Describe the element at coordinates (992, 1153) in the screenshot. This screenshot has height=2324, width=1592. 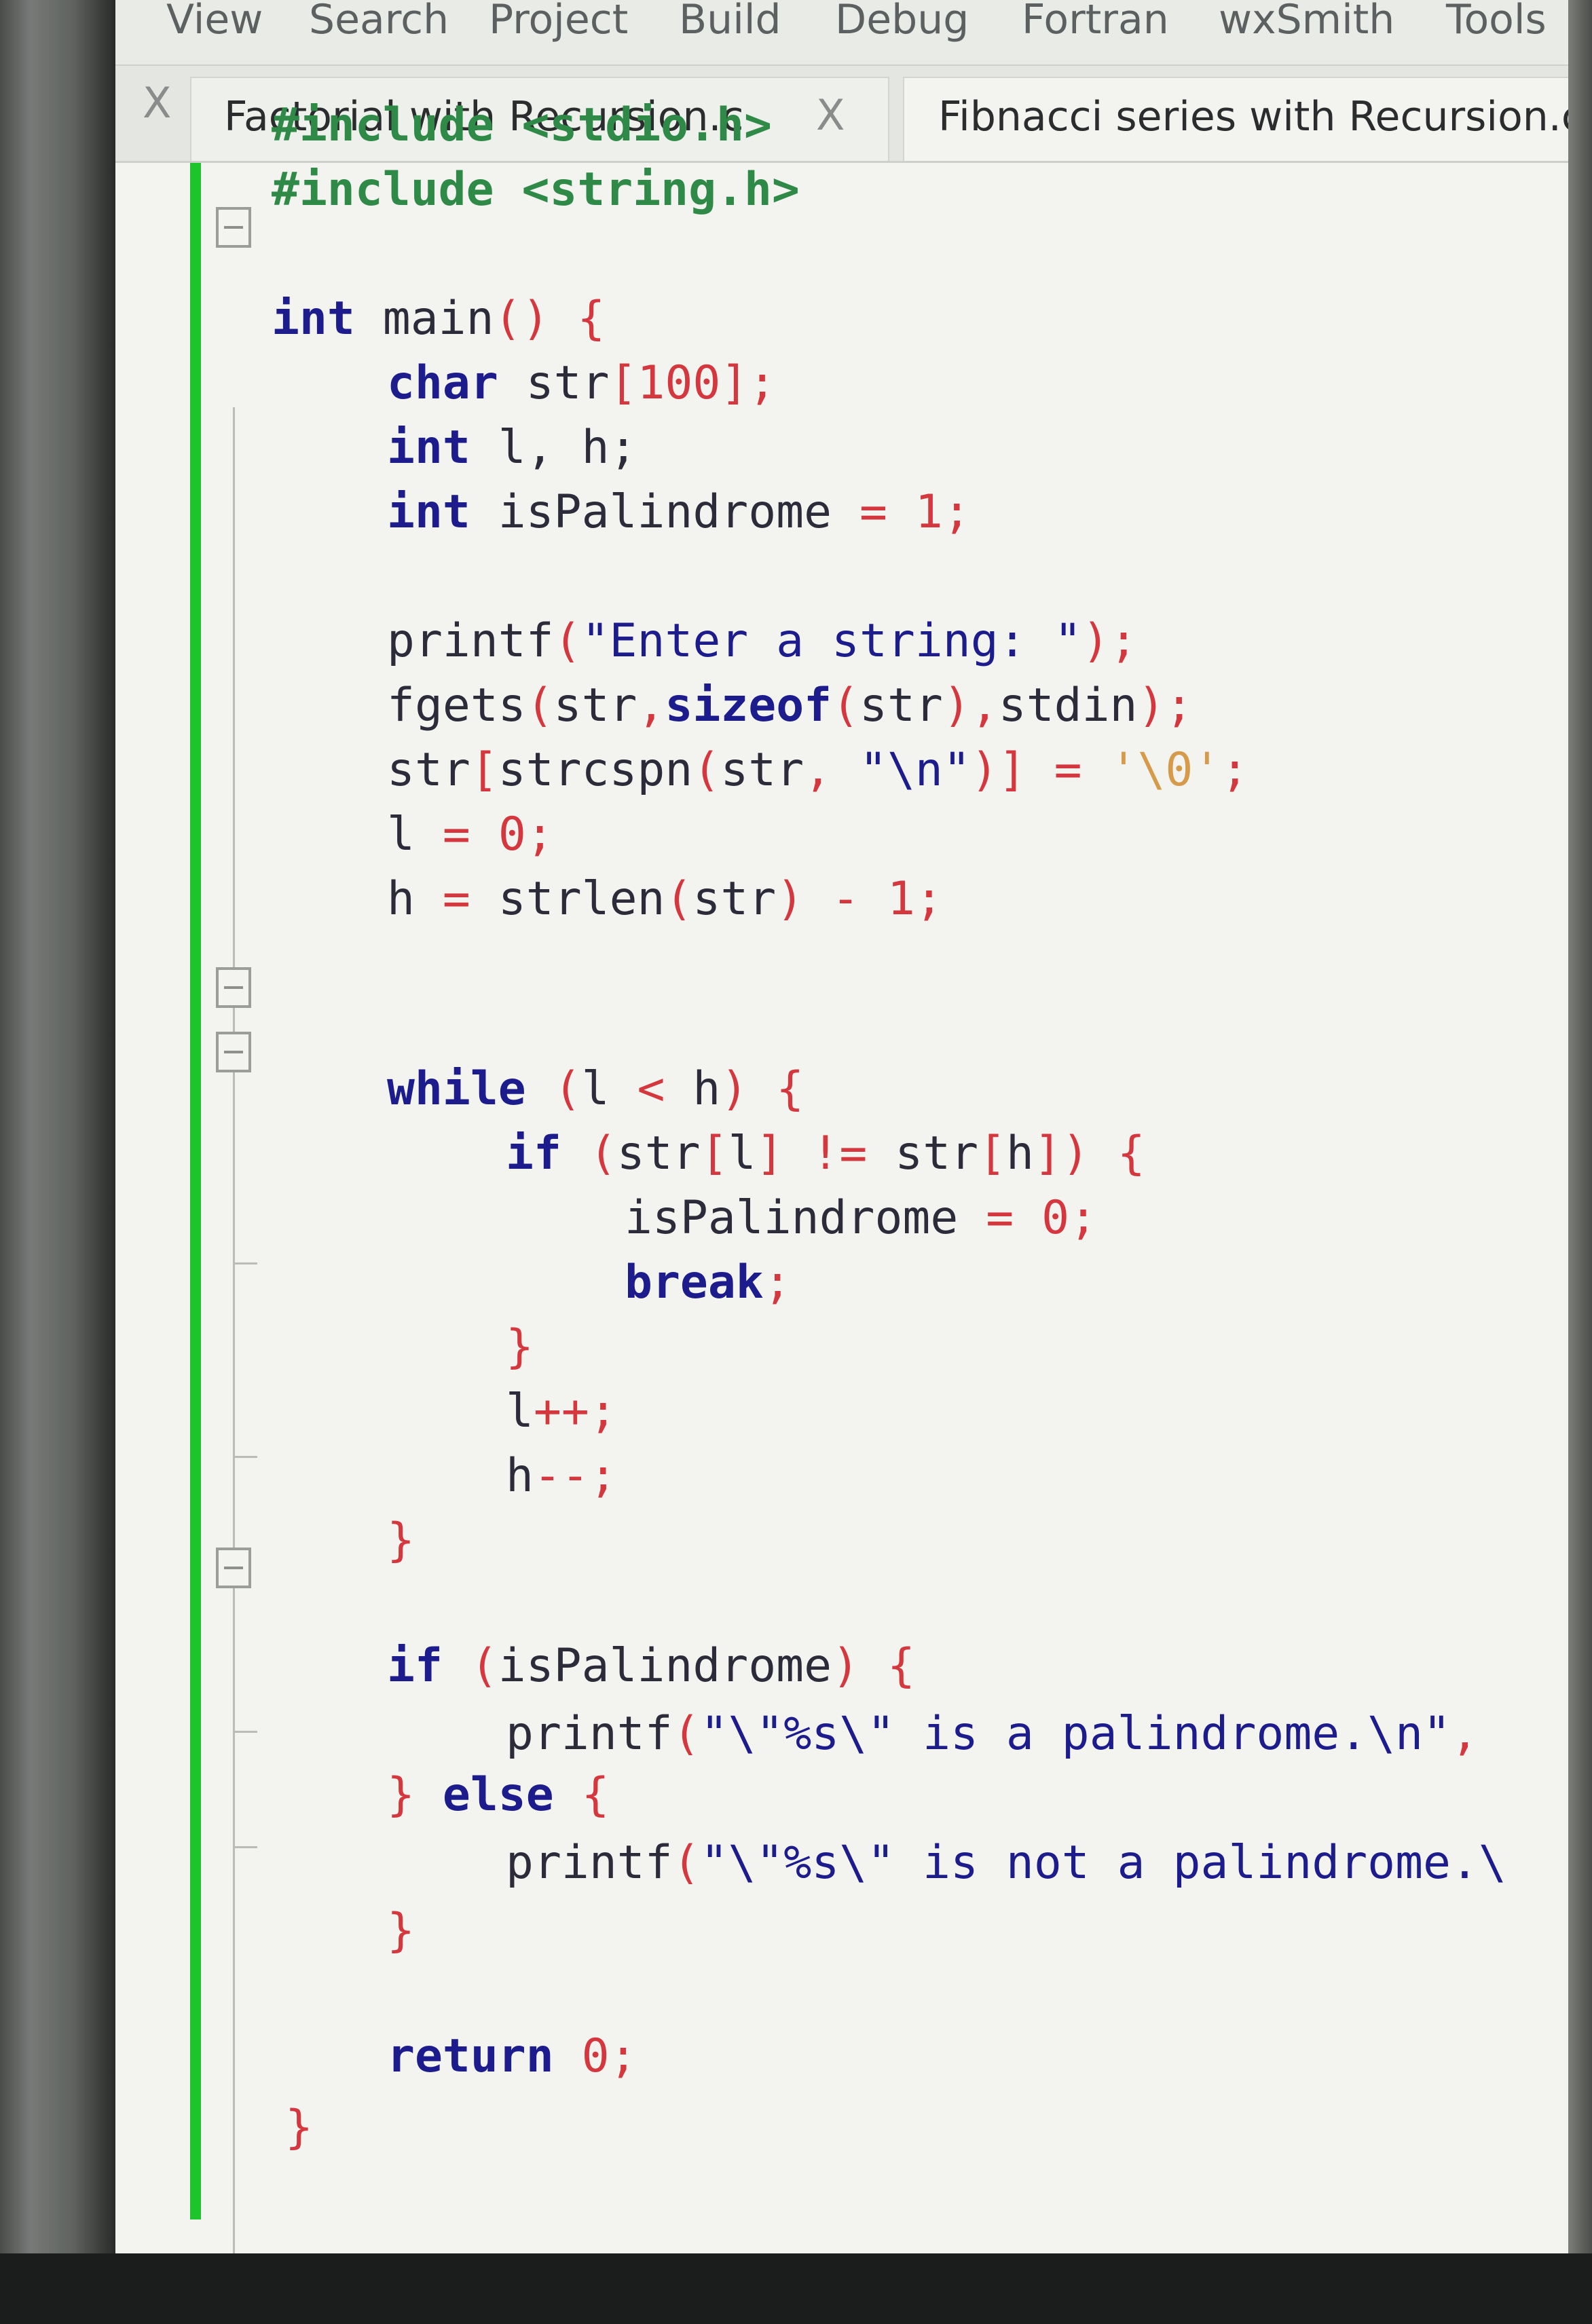
I see `code-token: [` at that location.